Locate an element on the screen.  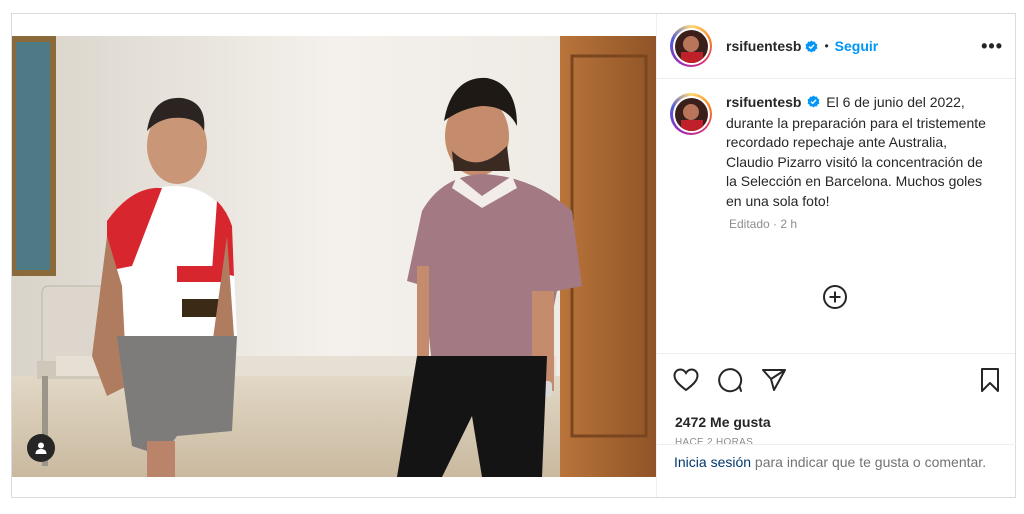
action-bar is located at coordinates (836, 382).